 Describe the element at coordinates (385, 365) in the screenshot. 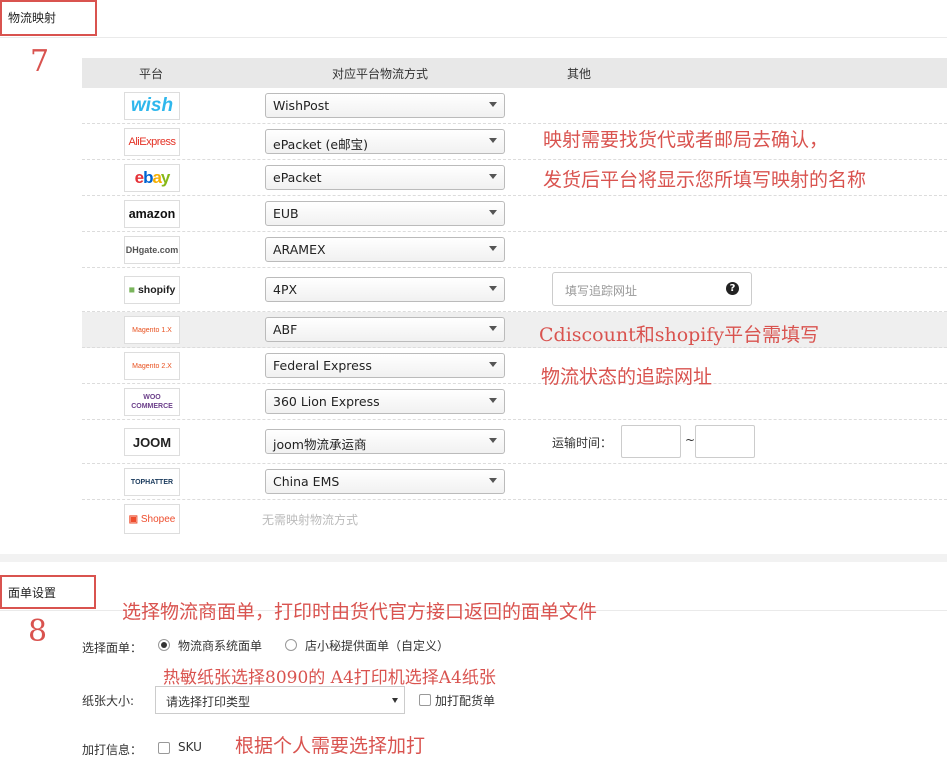

I see `method-select-magento-2: Federal Express` at that location.